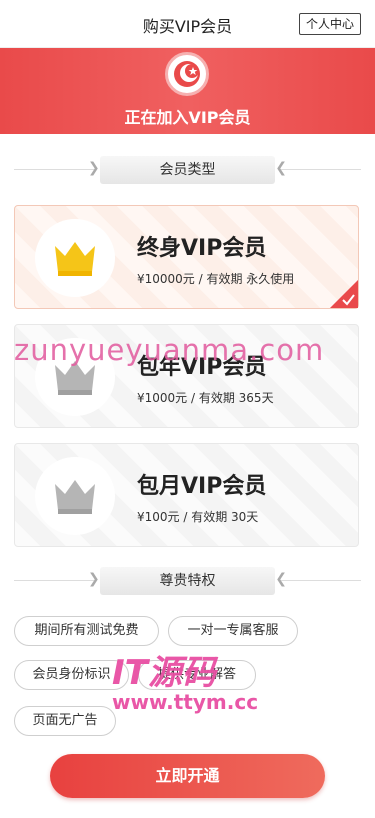 The image size is (375, 818). I want to click on plan-monthly-card: 包月VIP会员 ¥100元 / 有效期 30天, so click(186, 495).